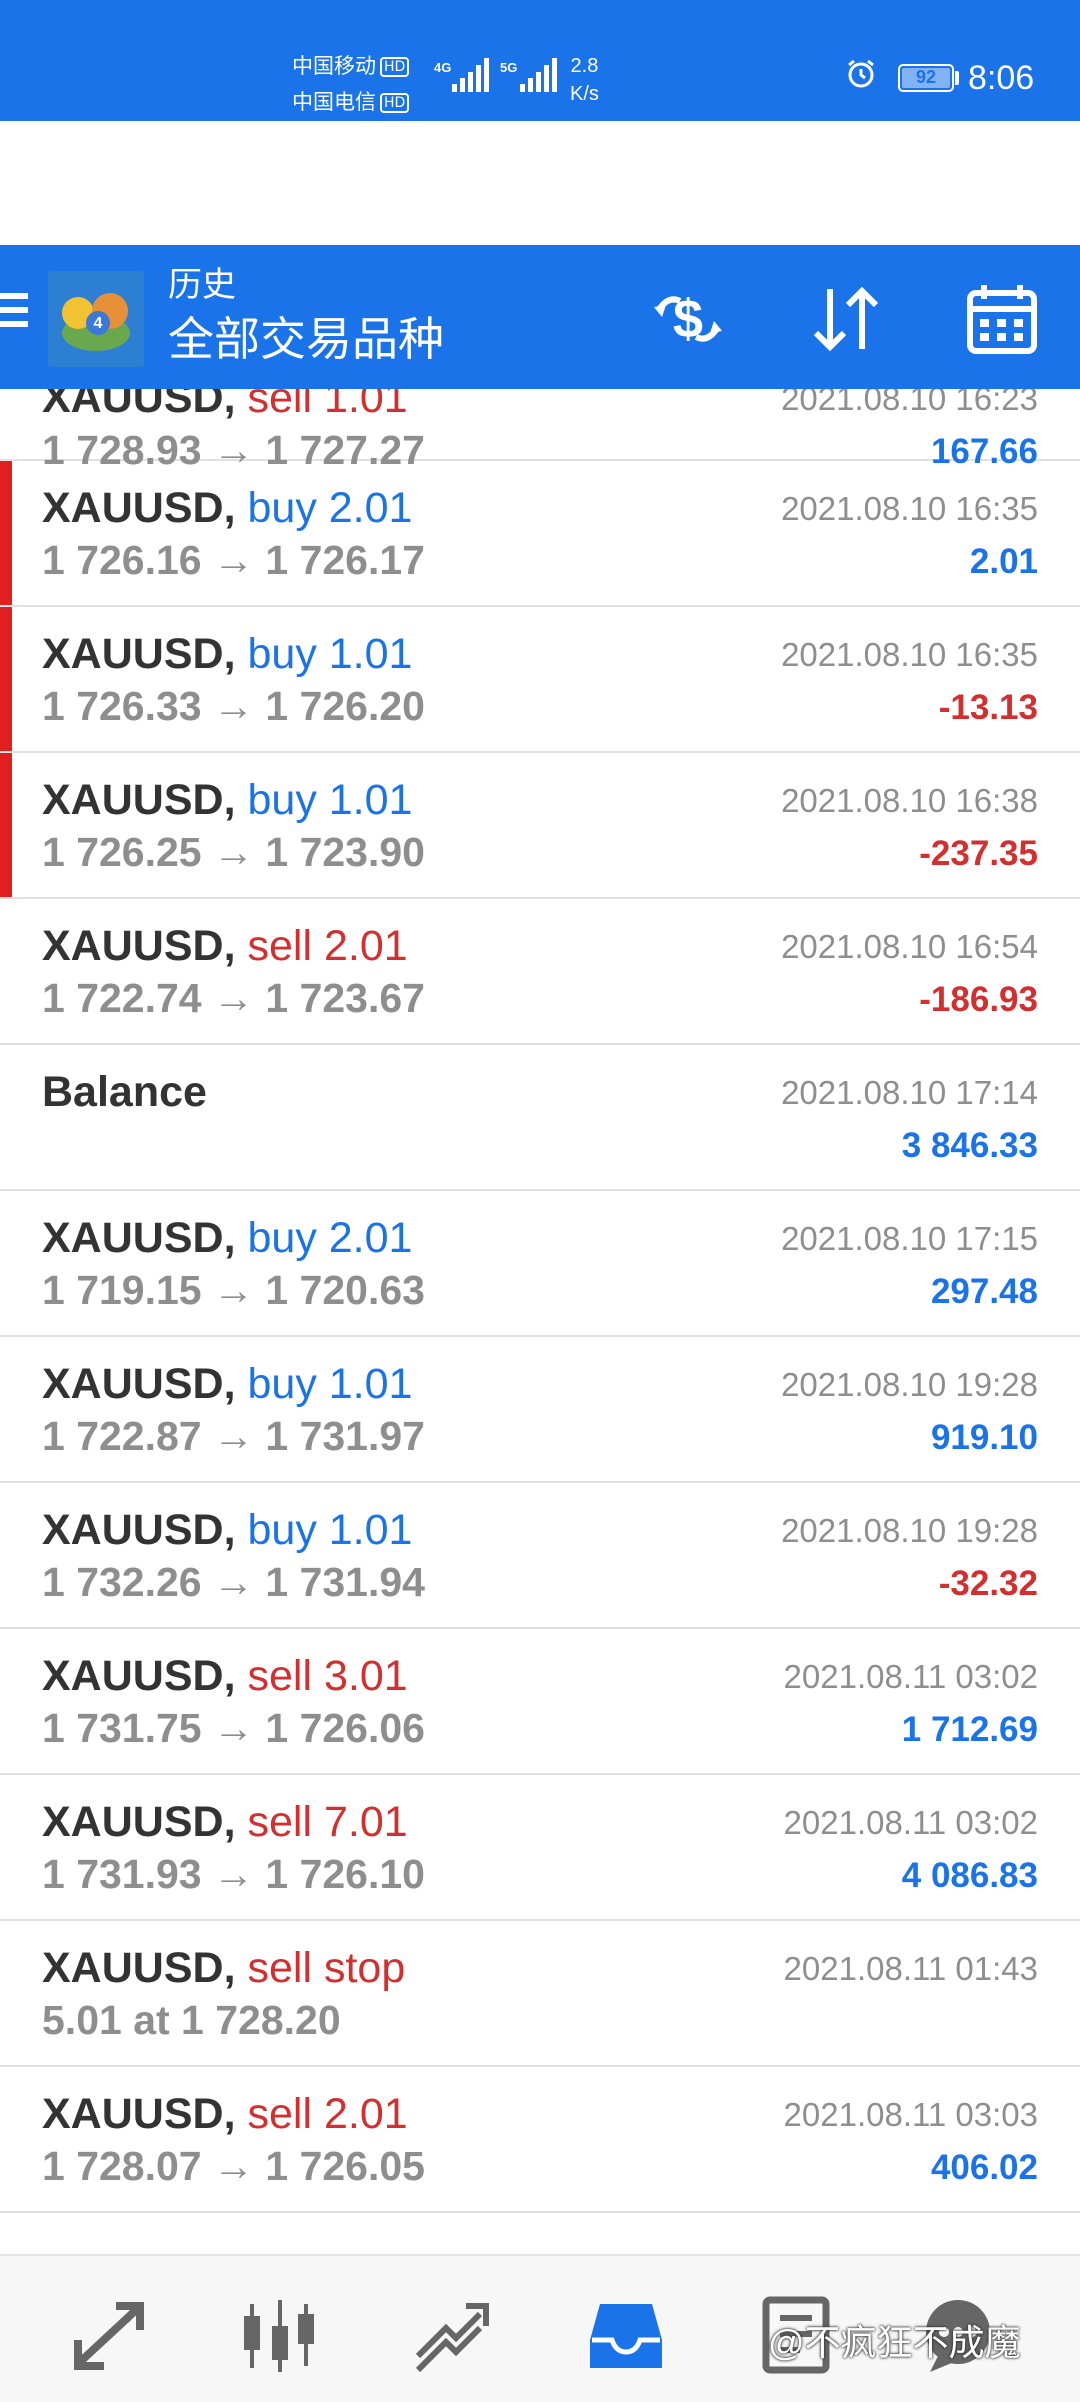  I want to click on price-range: 1 726.33 → 1 726.20, so click(233, 706).